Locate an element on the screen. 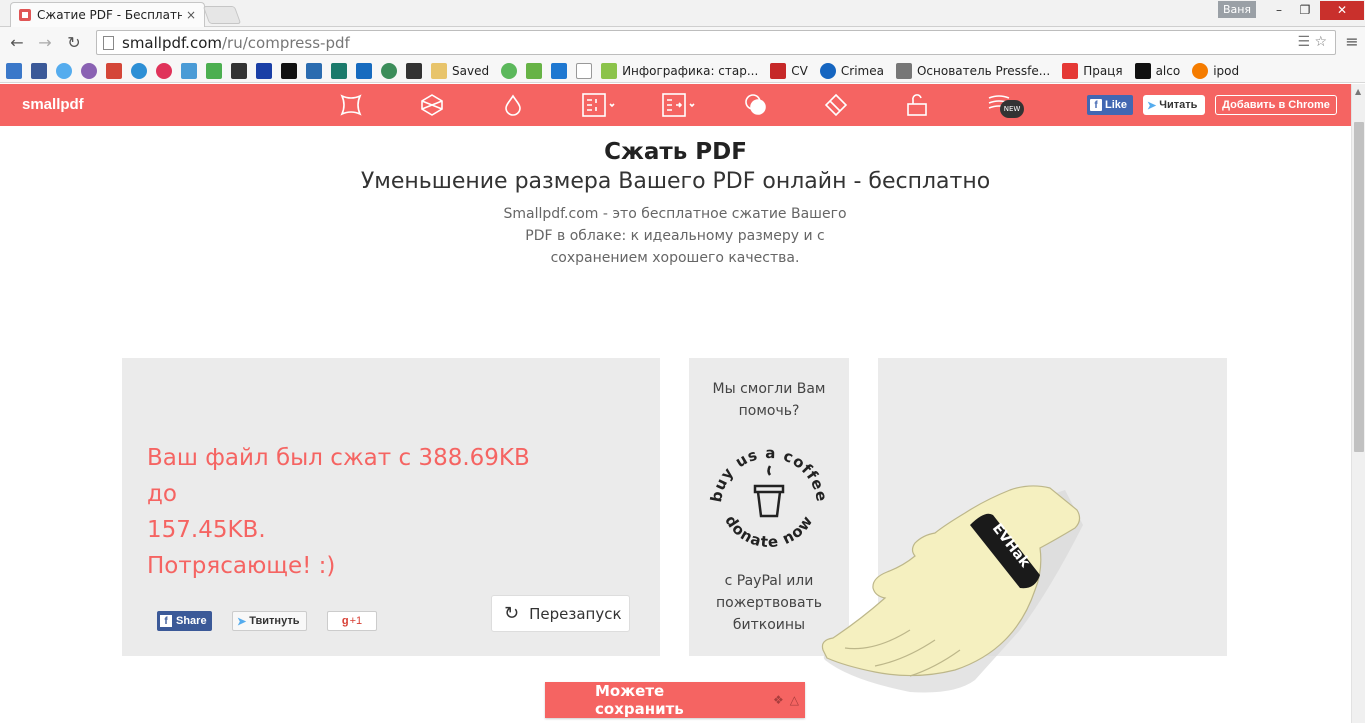  new-tab-button is located at coordinates (222, 15).